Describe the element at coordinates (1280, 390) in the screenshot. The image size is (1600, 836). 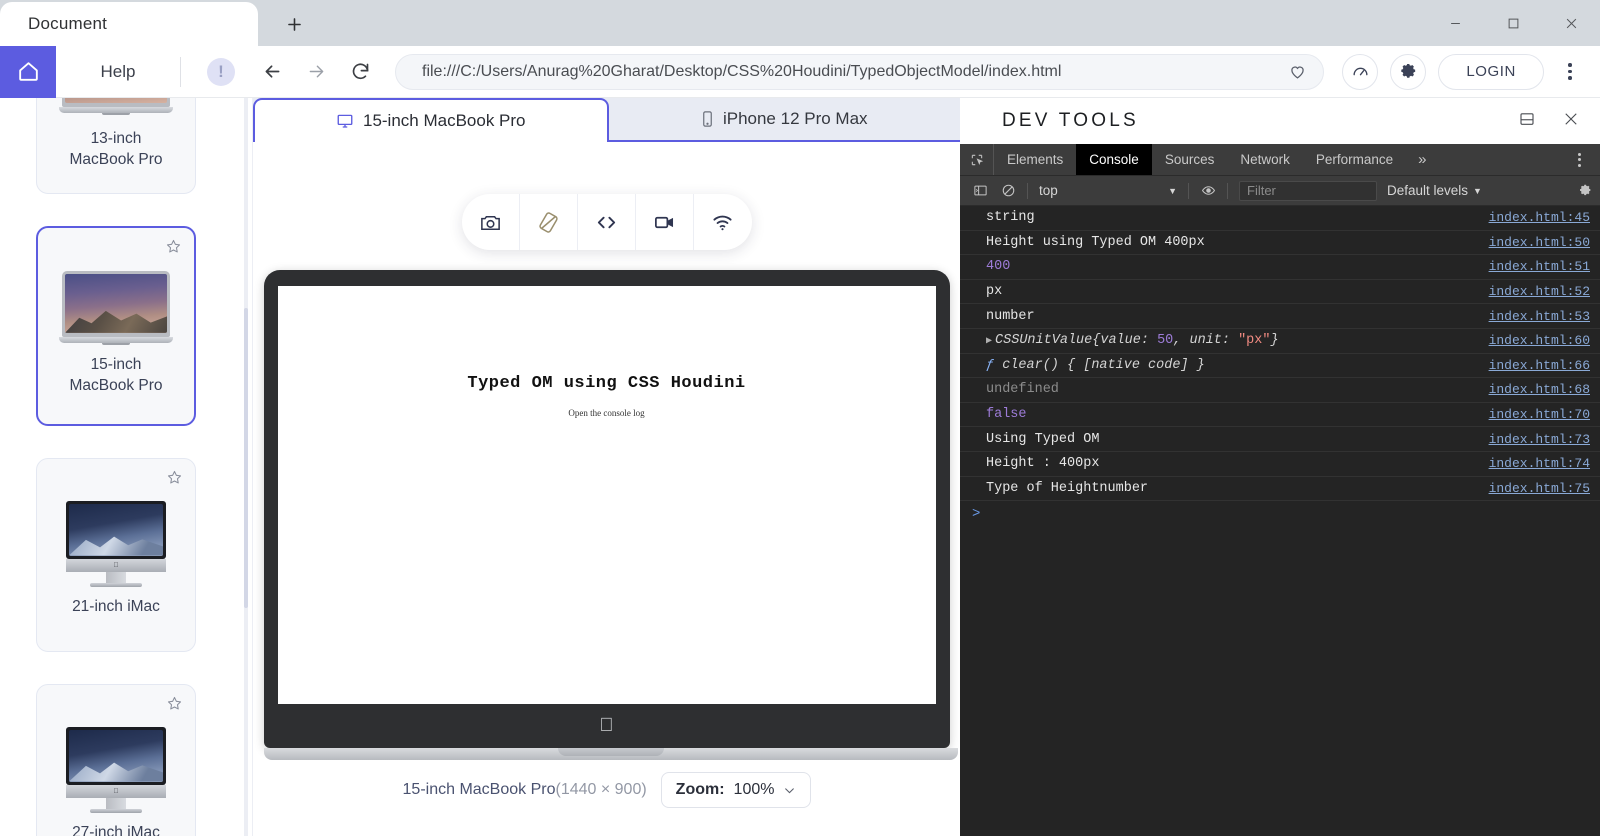
I see `console-row: undefined index.html:68` at that location.